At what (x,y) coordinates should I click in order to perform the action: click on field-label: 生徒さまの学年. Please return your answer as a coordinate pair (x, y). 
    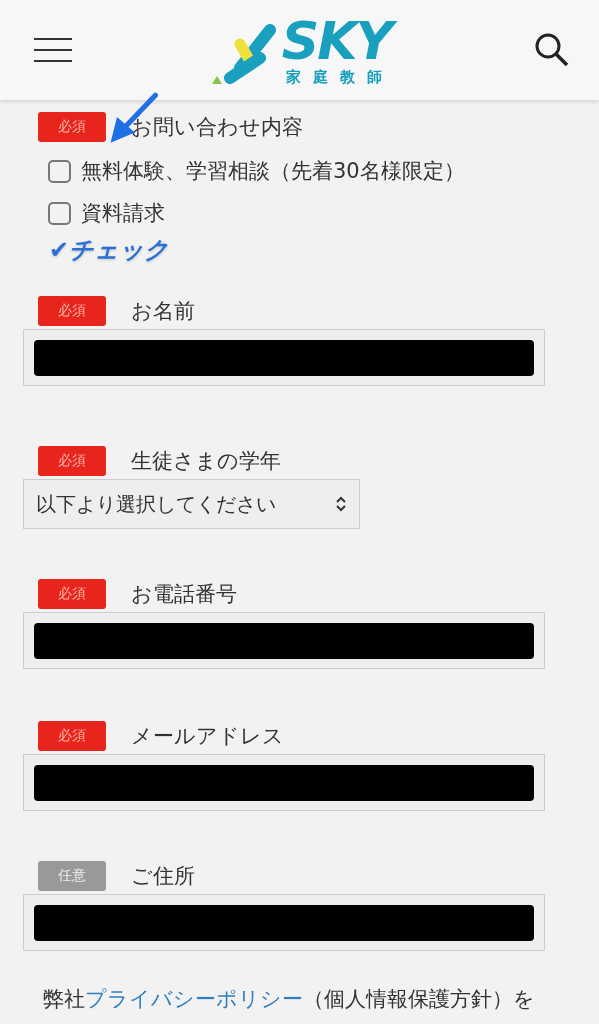
    Looking at the image, I should click on (206, 461).